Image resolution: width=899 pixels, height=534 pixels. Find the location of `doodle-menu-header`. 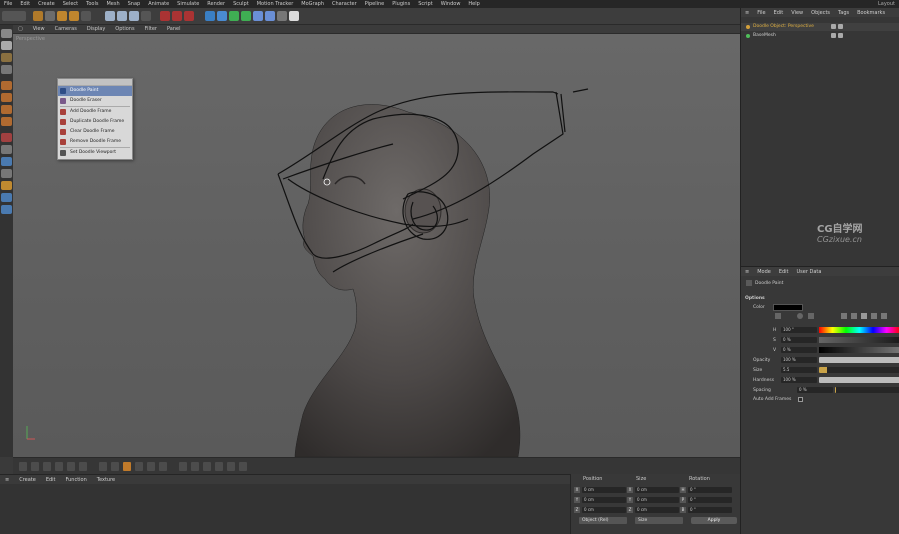

doodle-menu-header is located at coordinates (95, 82).